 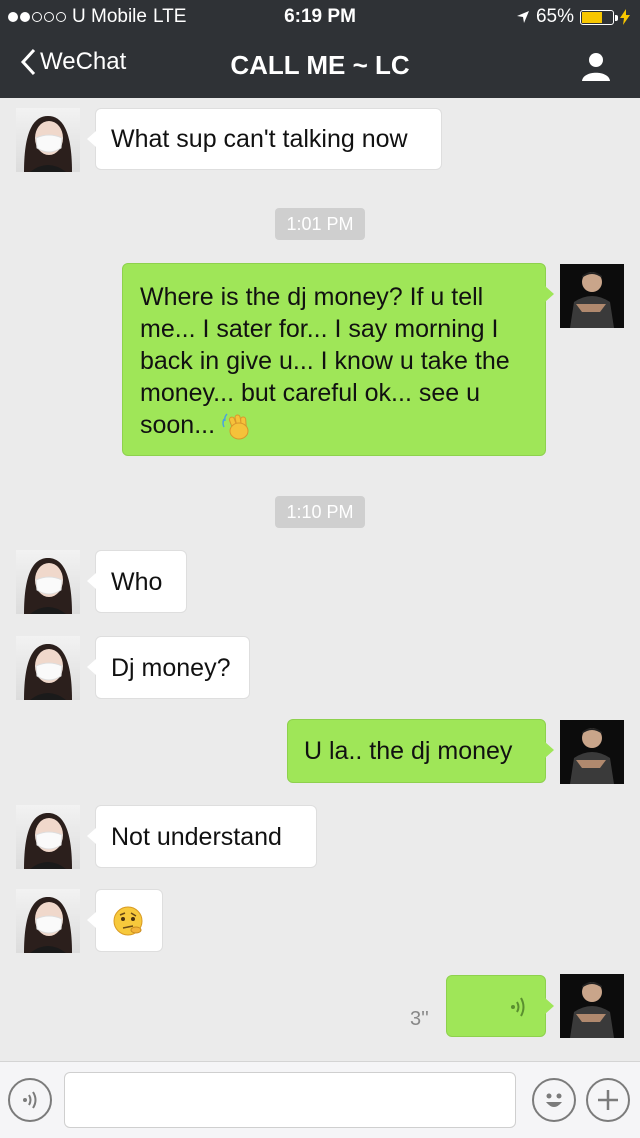 What do you see at coordinates (259, 139) in the screenshot?
I see `message-text: What sup can't talking now` at bounding box center [259, 139].